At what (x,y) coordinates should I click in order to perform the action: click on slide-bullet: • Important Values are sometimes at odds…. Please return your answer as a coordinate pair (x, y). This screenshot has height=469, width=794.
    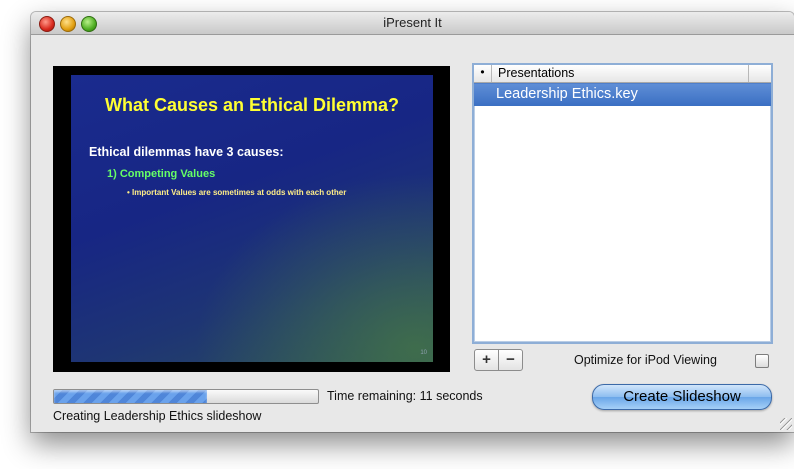
    Looking at the image, I should click on (237, 192).